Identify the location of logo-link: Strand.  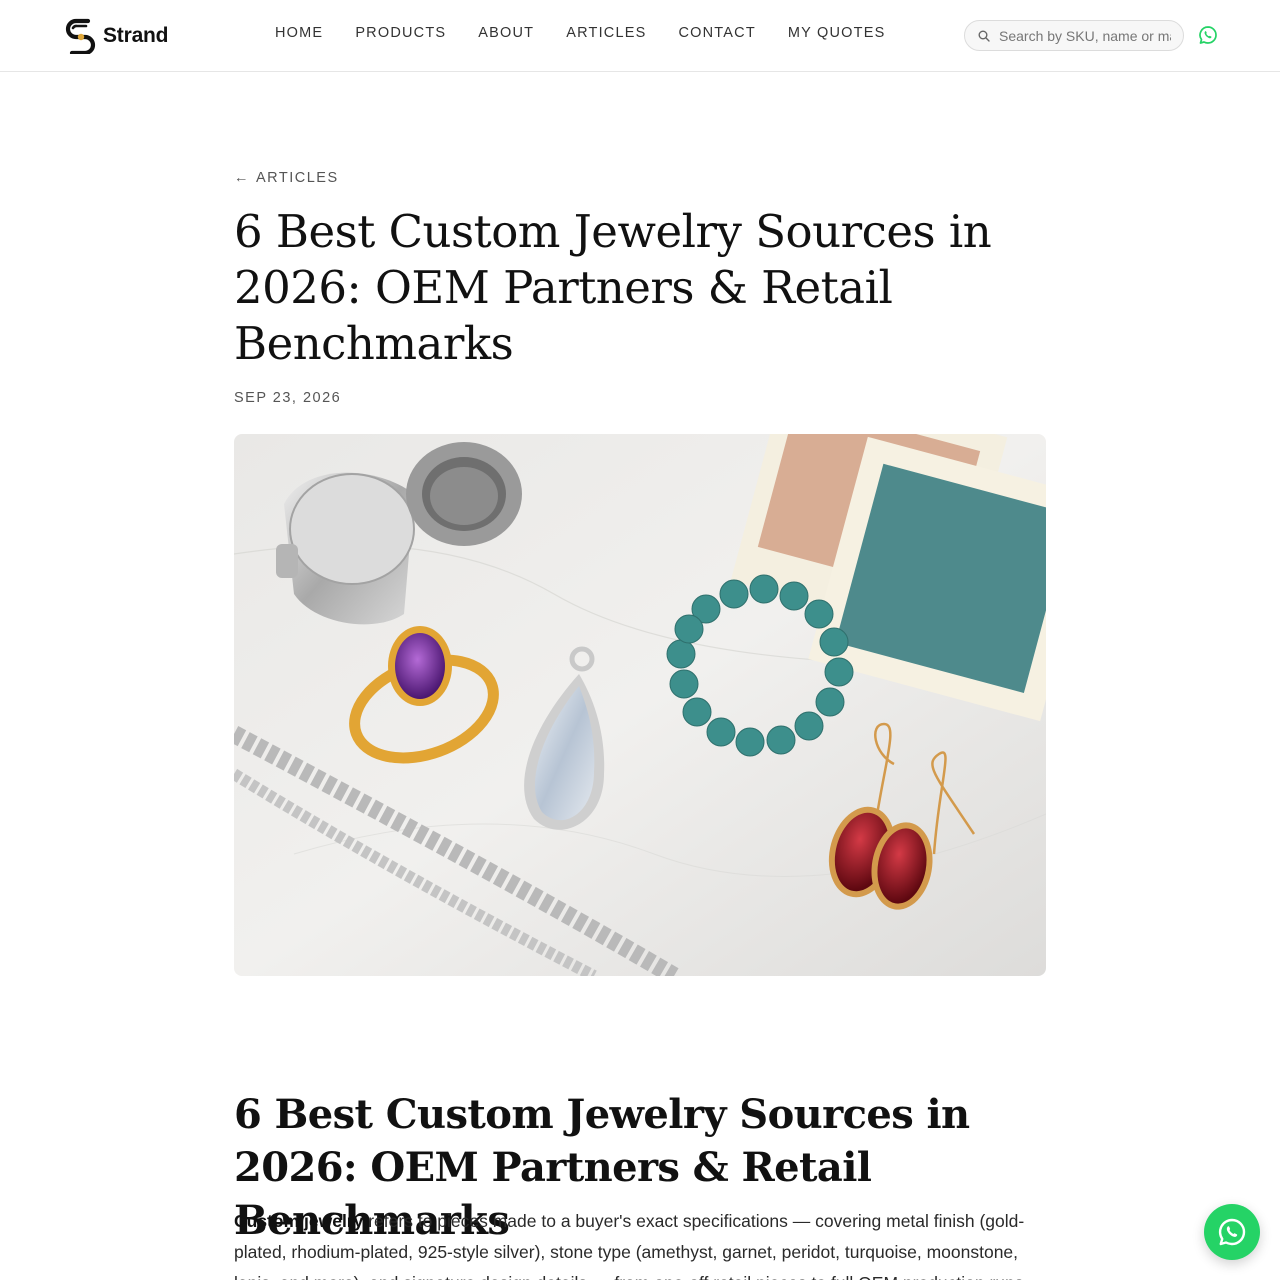
(116, 35).